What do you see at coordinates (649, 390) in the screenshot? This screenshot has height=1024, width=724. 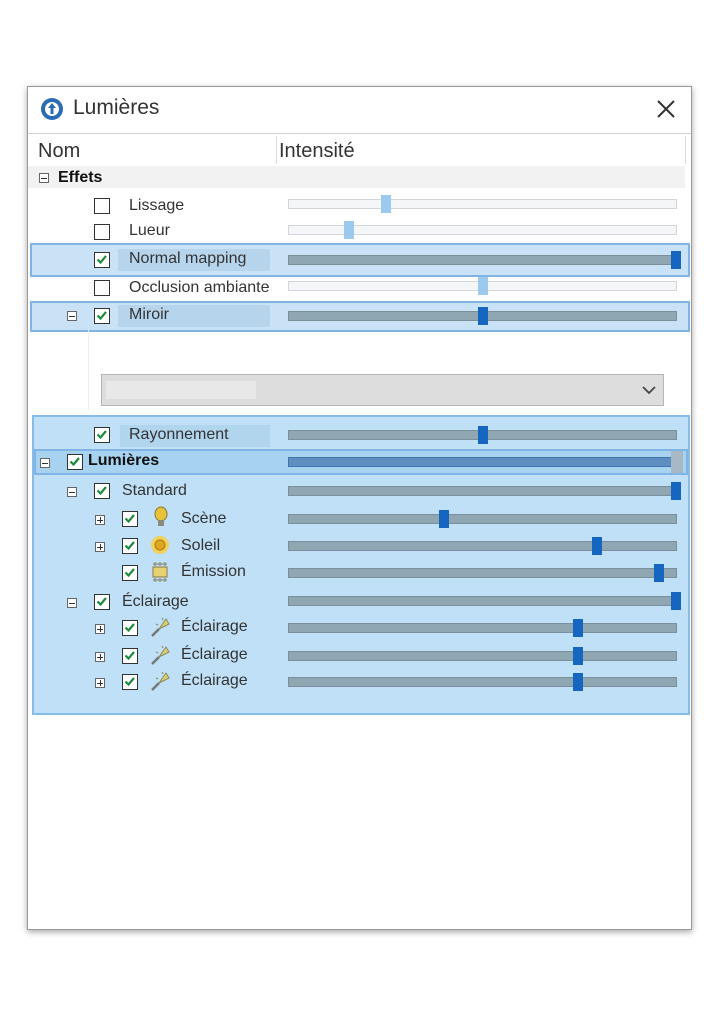 I see `chevron-down-icon` at bounding box center [649, 390].